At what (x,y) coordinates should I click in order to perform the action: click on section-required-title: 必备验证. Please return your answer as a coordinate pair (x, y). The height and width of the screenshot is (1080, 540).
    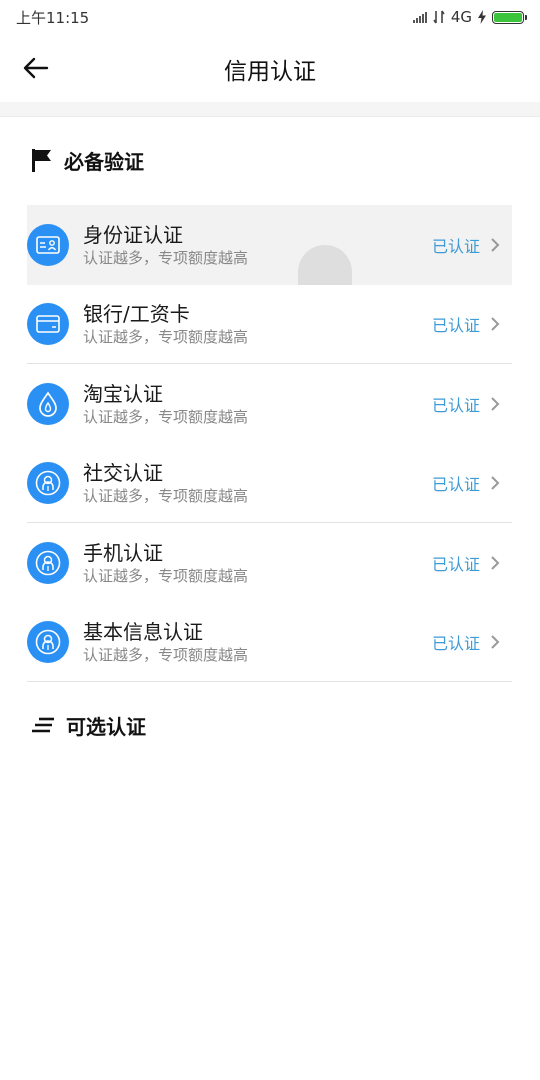
    Looking at the image, I should click on (87, 160).